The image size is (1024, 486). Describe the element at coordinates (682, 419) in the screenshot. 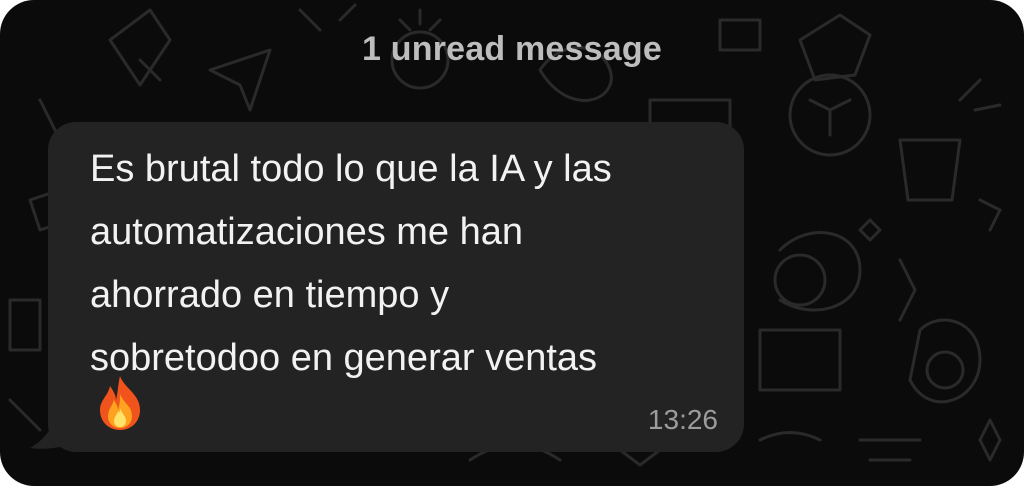

I see `message-timestamp: 13:26` at that location.